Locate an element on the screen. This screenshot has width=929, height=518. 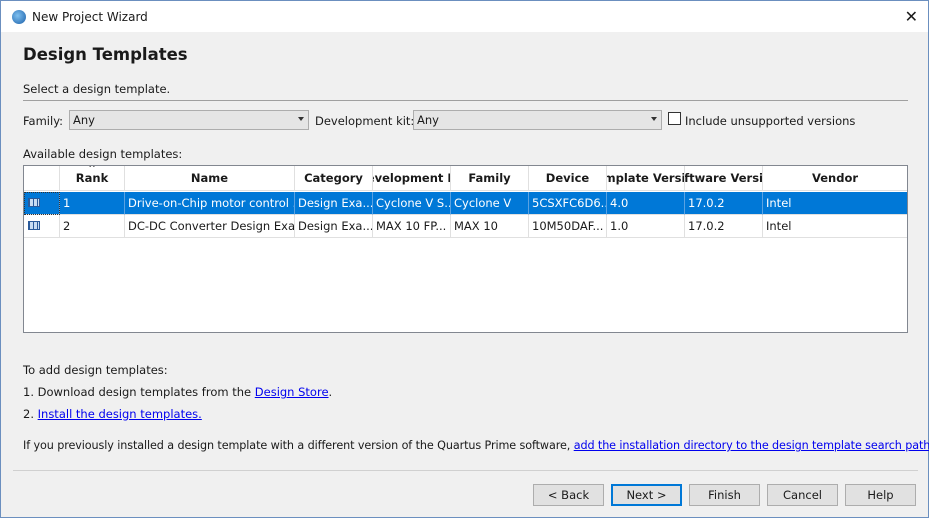
back-button: < Back is located at coordinates (568, 495).